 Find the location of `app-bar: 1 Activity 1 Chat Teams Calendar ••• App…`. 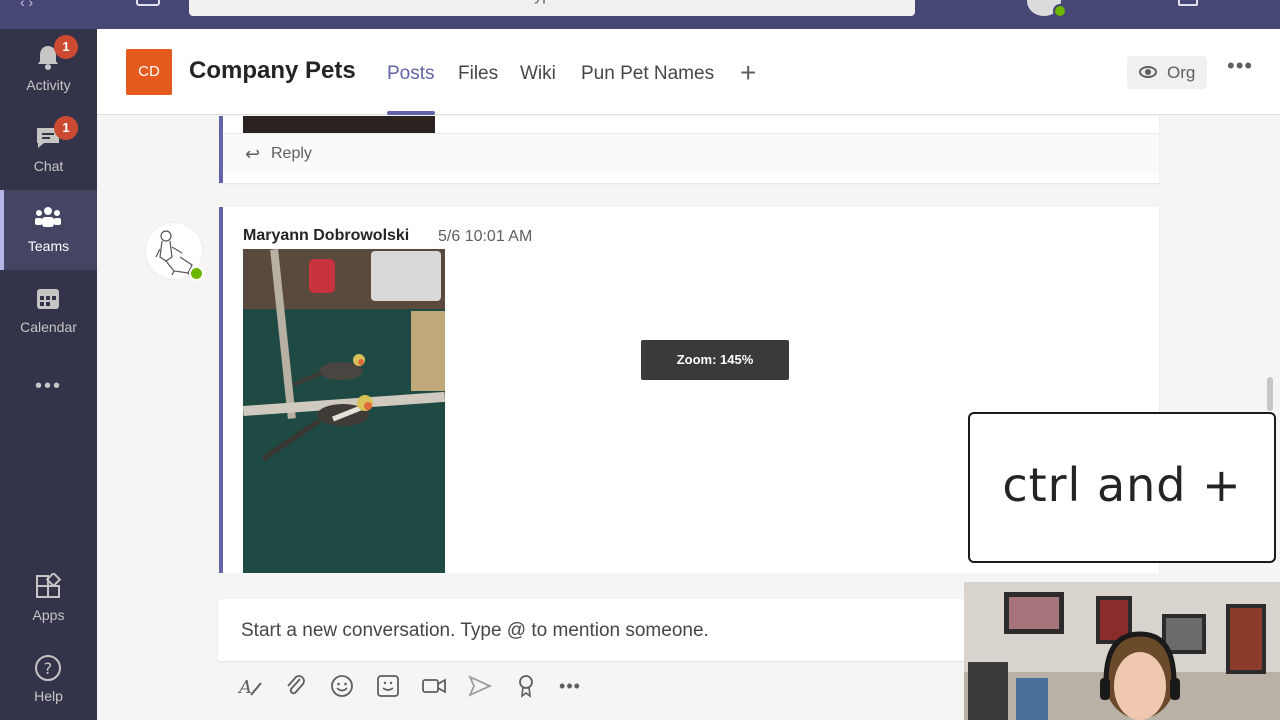

app-bar: 1 Activity 1 Chat Teams Calendar ••• App… is located at coordinates (48, 374).